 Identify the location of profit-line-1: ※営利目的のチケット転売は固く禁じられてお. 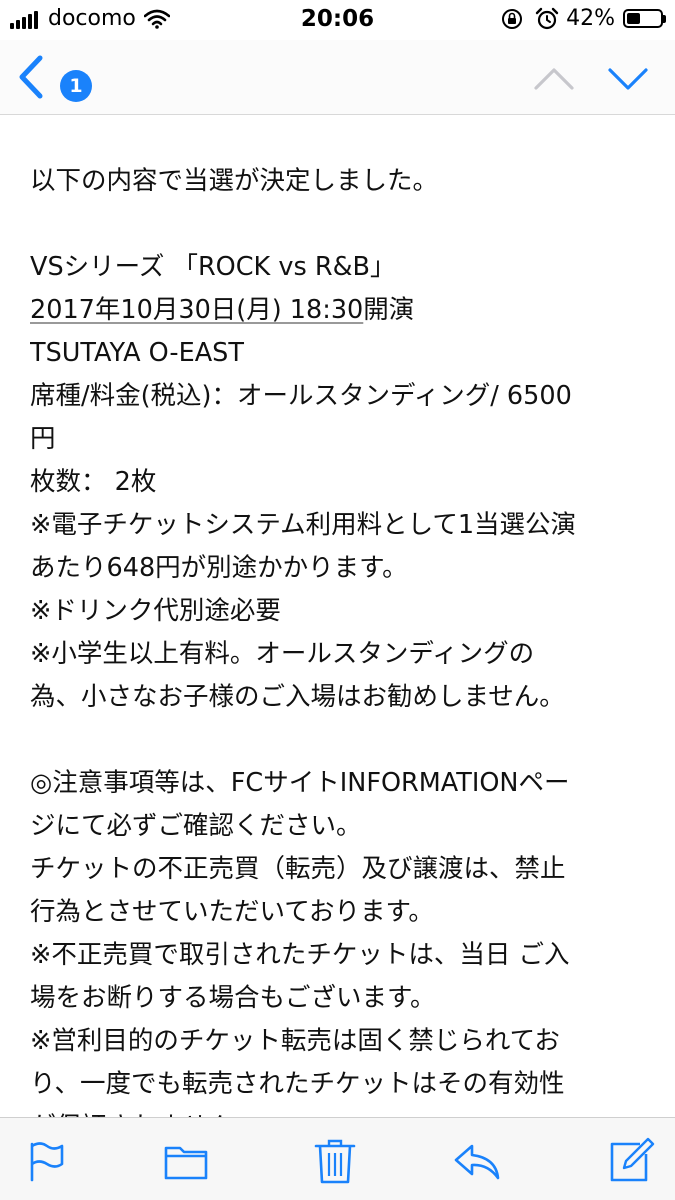
(295, 1041).